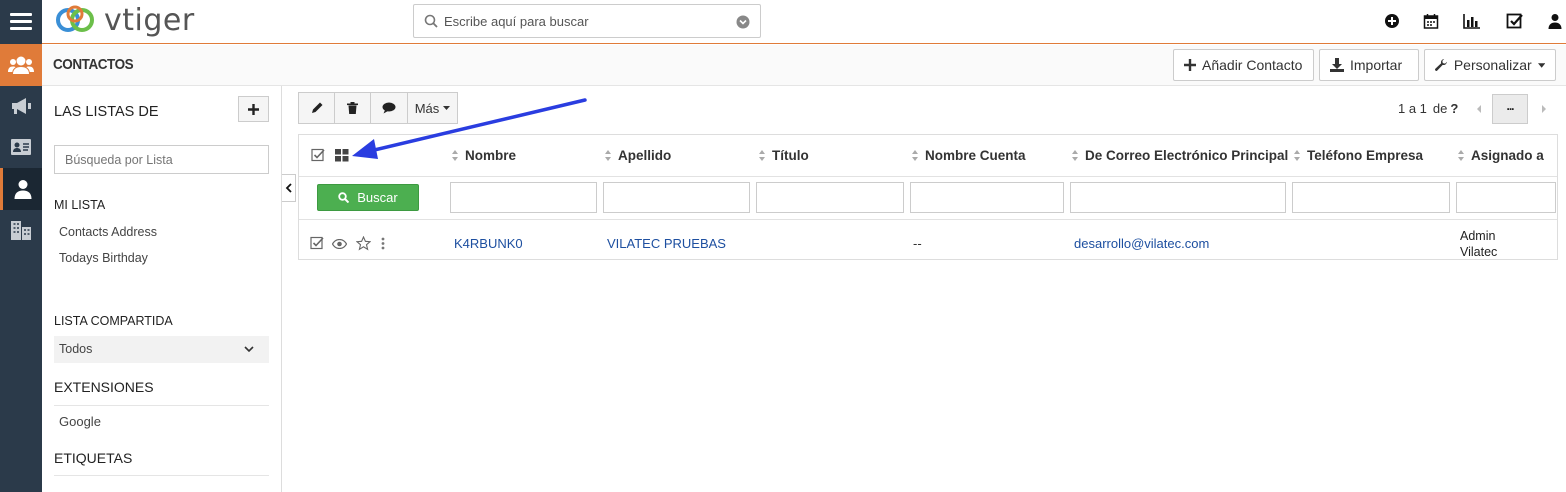  What do you see at coordinates (1178, 197) in the screenshot?
I see `filter-correo-input` at bounding box center [1178, 197].